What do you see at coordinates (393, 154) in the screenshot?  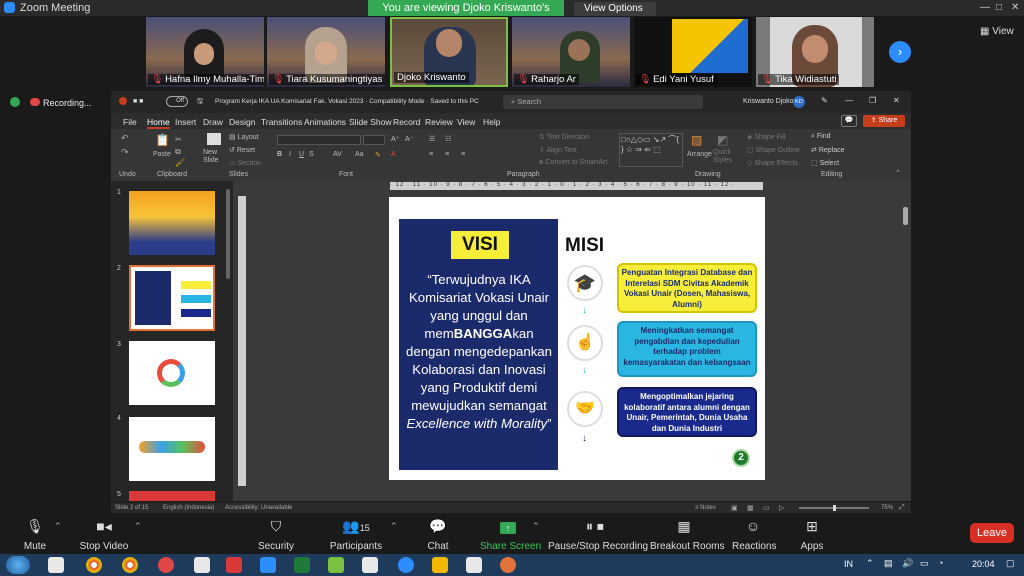 I see `font-color-icon: A` at bounding box center [393, 154].